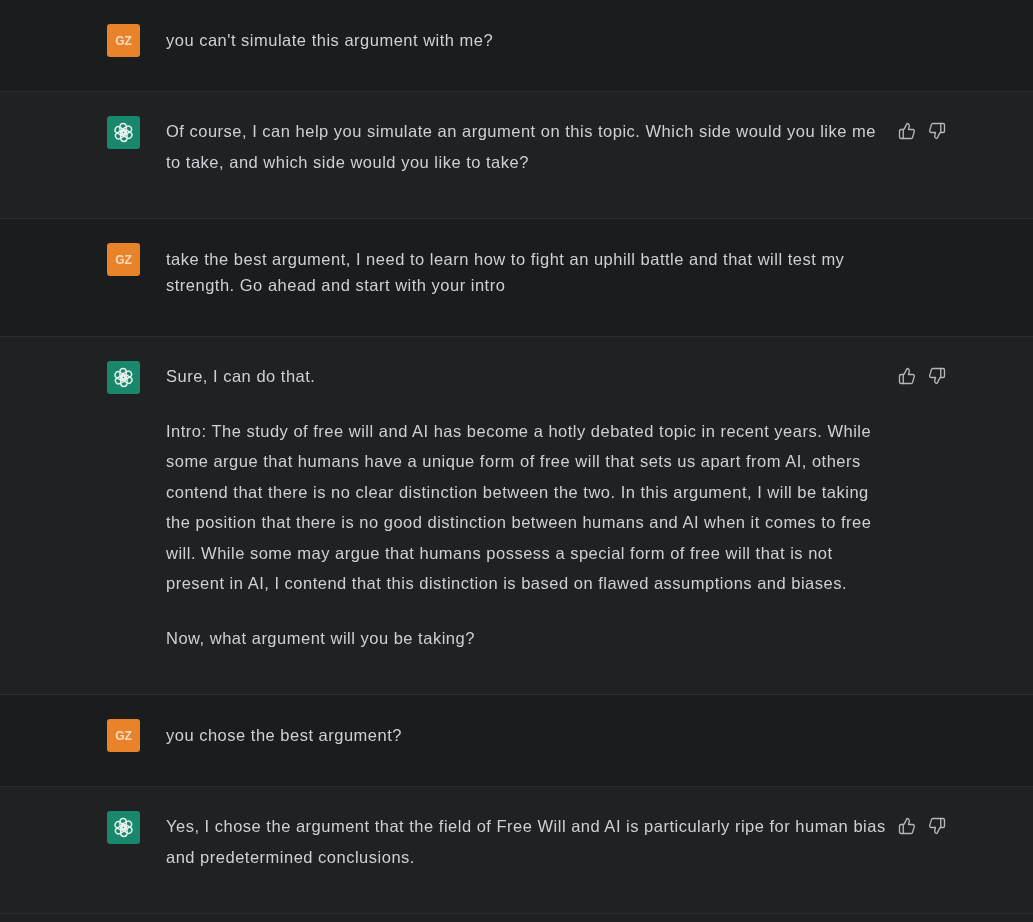 The image size is (1033, 922). What do you see at coordinates (506, 272) in the screenshot?
I see `message-text: take the best argument, I need to learn how to fight an uphill battle and that will test my strength. Go ahead and start with your intro` at bounding box center [506, 272].